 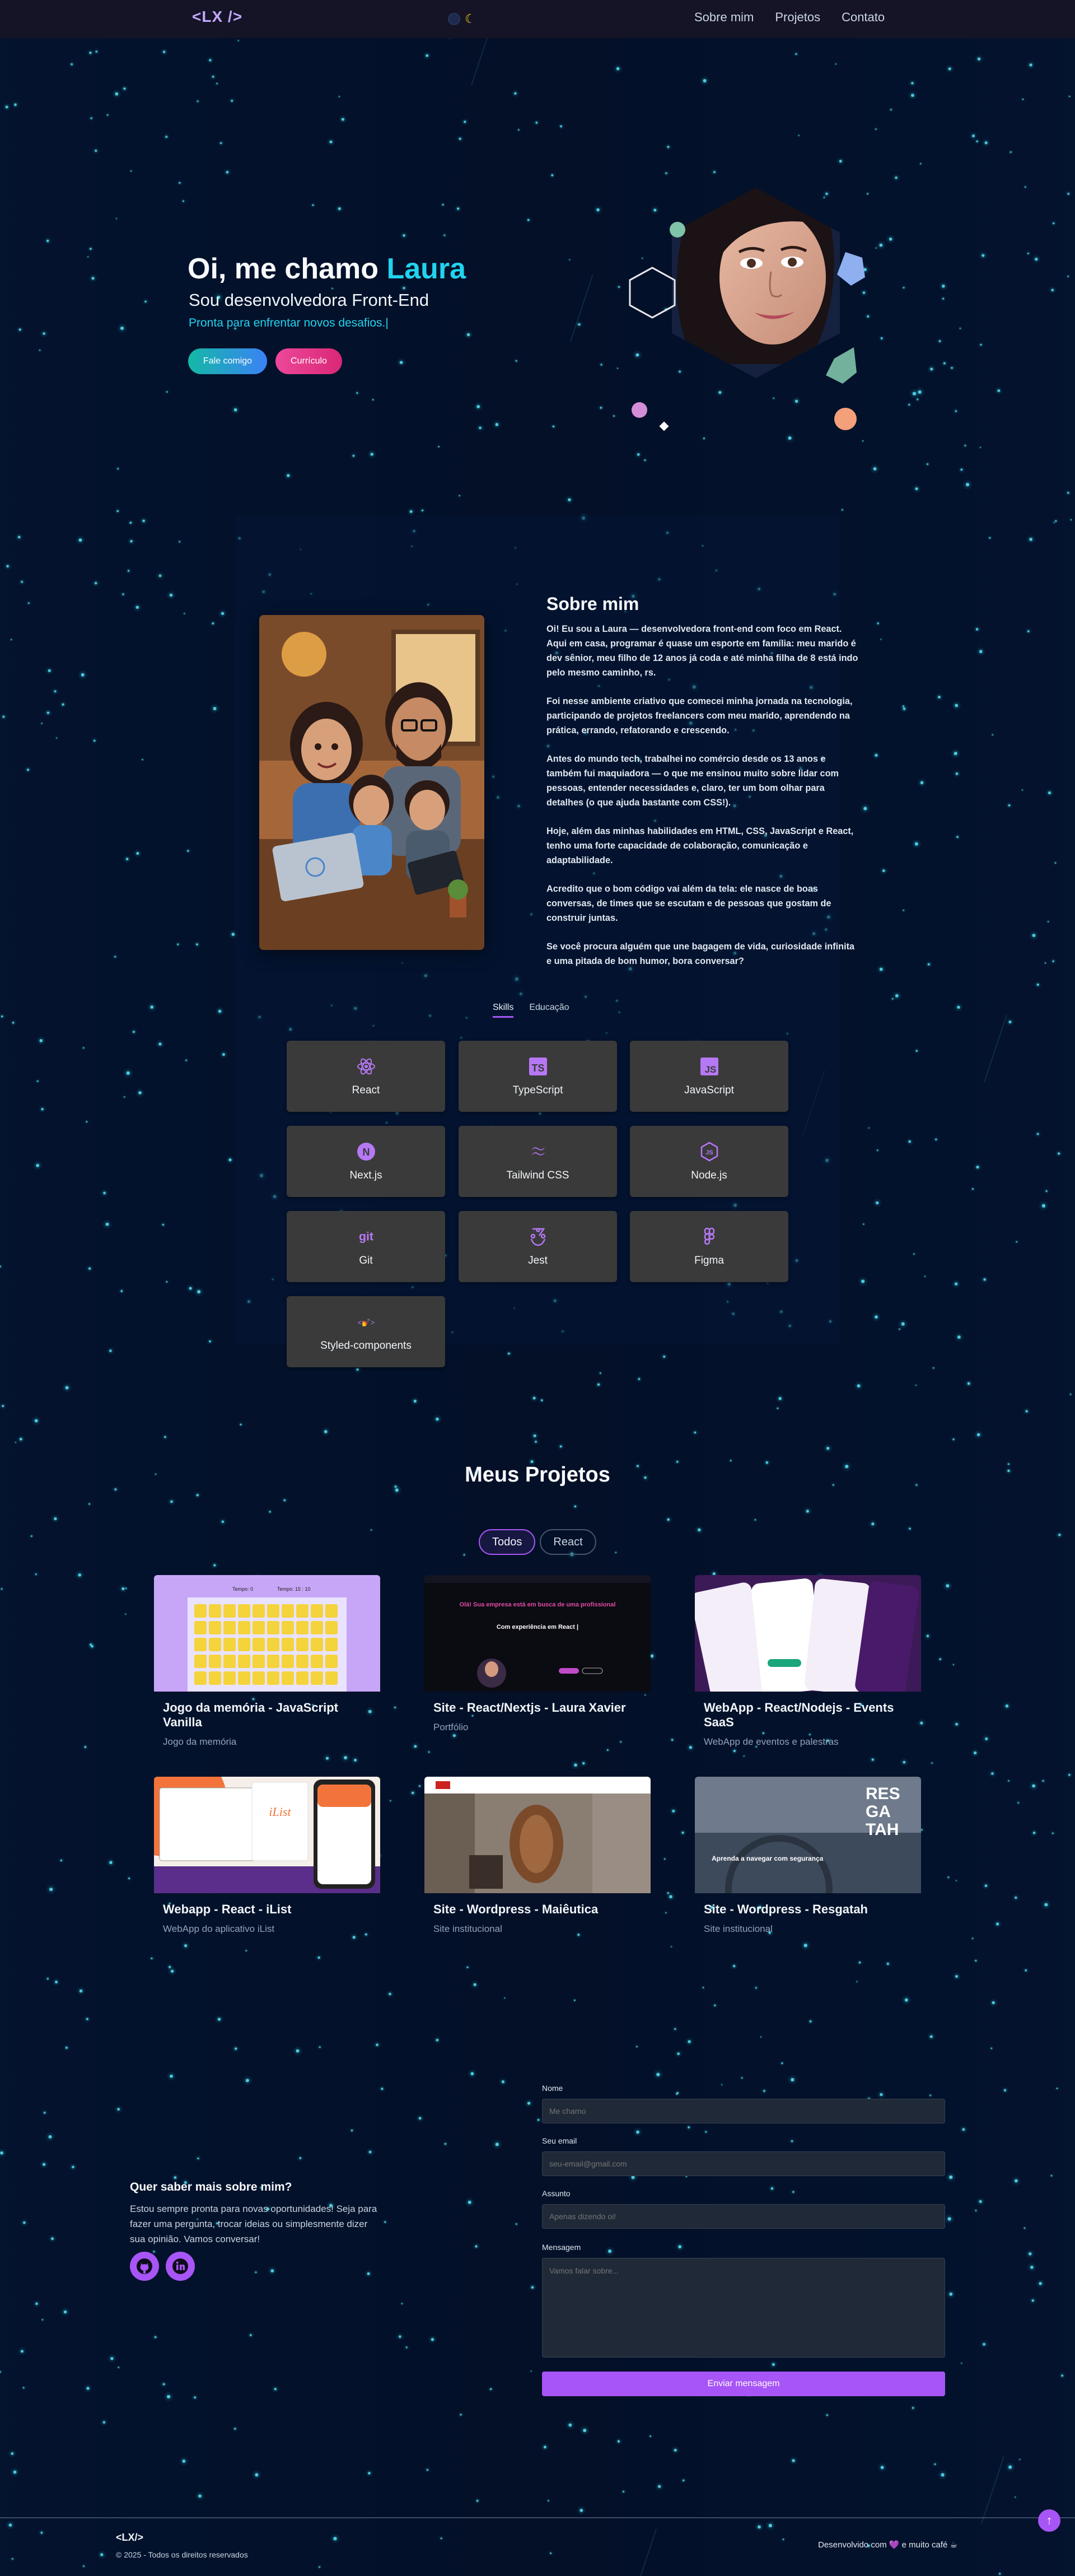 What do you see at coordinates (182, 2554) in the screenshot?
I see `footer-copyright: © 2025 - Todos os direitos reservados` at bounding box center [182, 2554].